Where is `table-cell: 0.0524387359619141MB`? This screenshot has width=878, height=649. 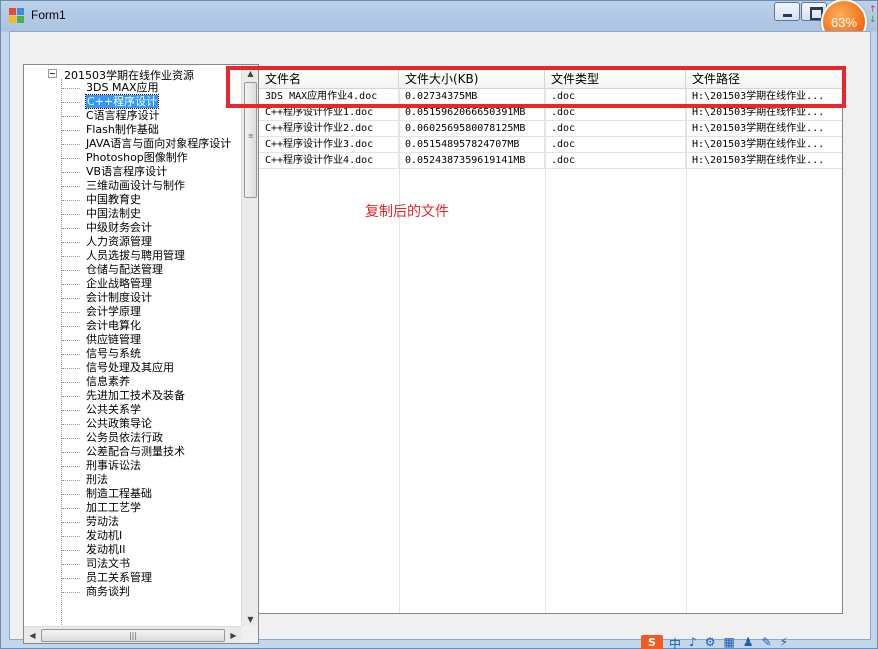
table-cell: 0.0524387359619141MB is located at coordinates (472, 161).